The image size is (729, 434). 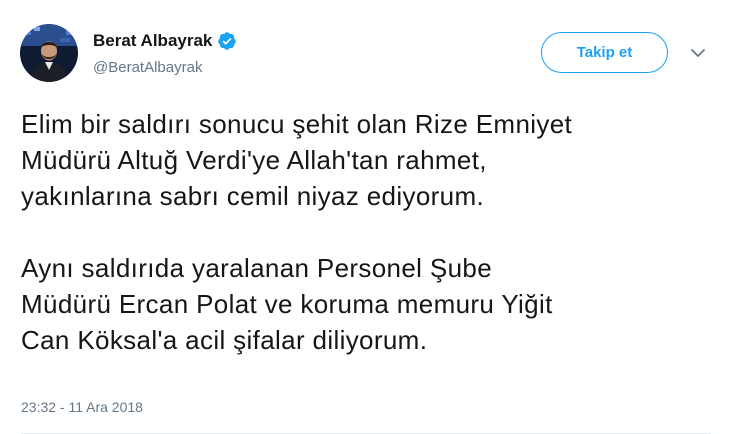 What do you see at coordinates (227, 41) in the screenshot?
I see `verified-badge-icon` at bounding box center [227, 41].